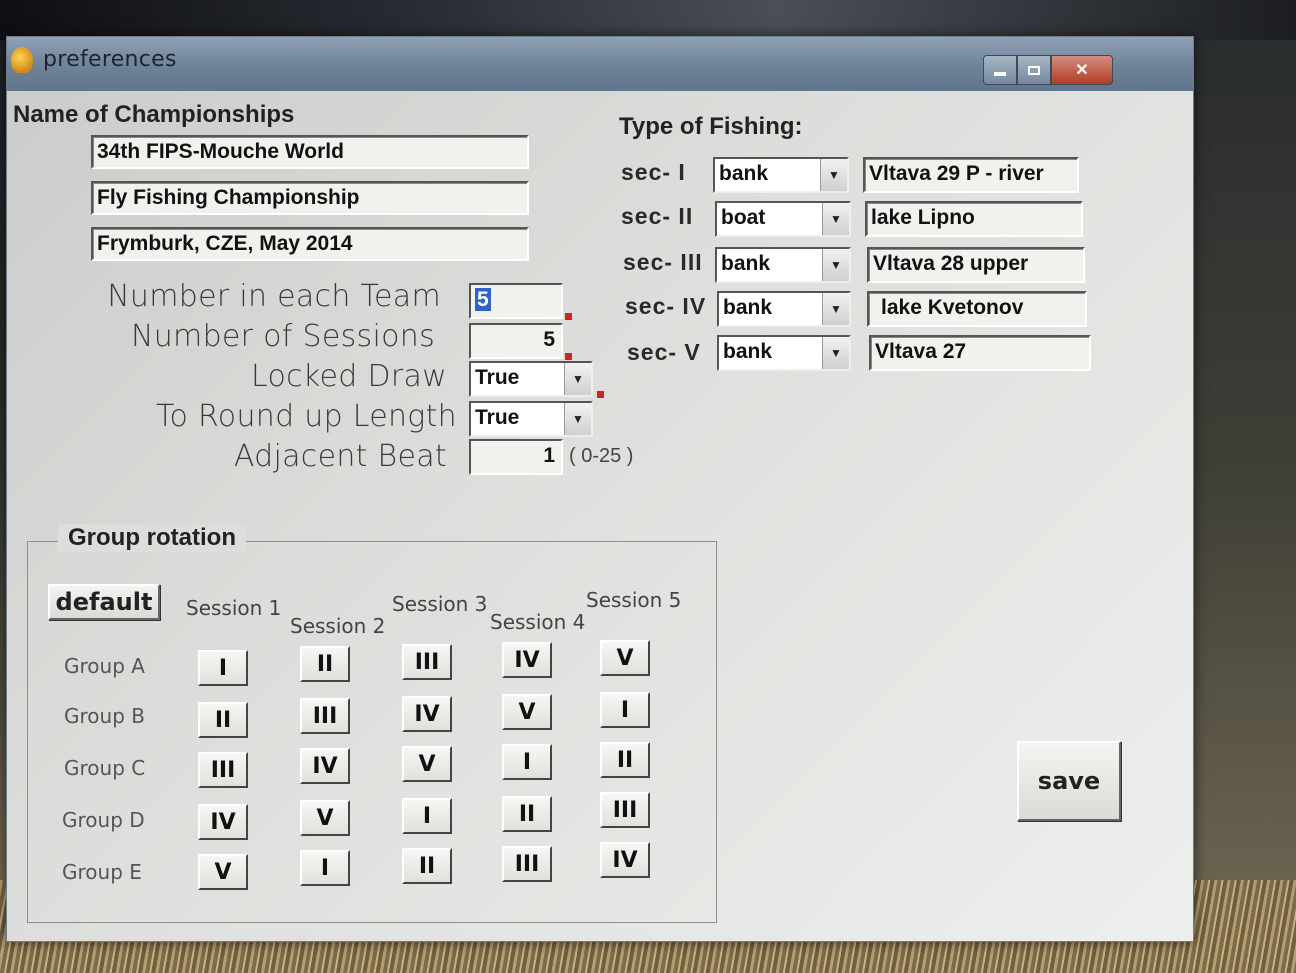 This screenshot has width=1296, height=973. What do you see at coordinates (1243, 470) in the screenshot?
I see `desktop-background-right` at bounding box center [1243, 470].